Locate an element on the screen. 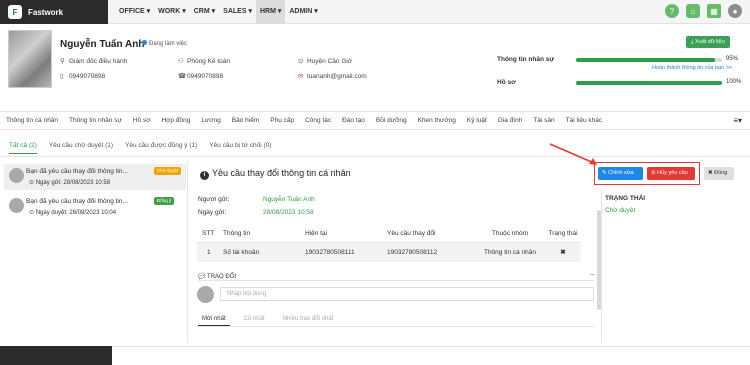  reject-x-icon: ✖ is located at coordinates (563, 252).